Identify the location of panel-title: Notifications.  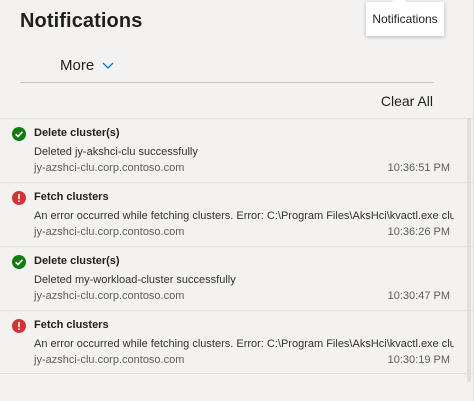
(81, 21).